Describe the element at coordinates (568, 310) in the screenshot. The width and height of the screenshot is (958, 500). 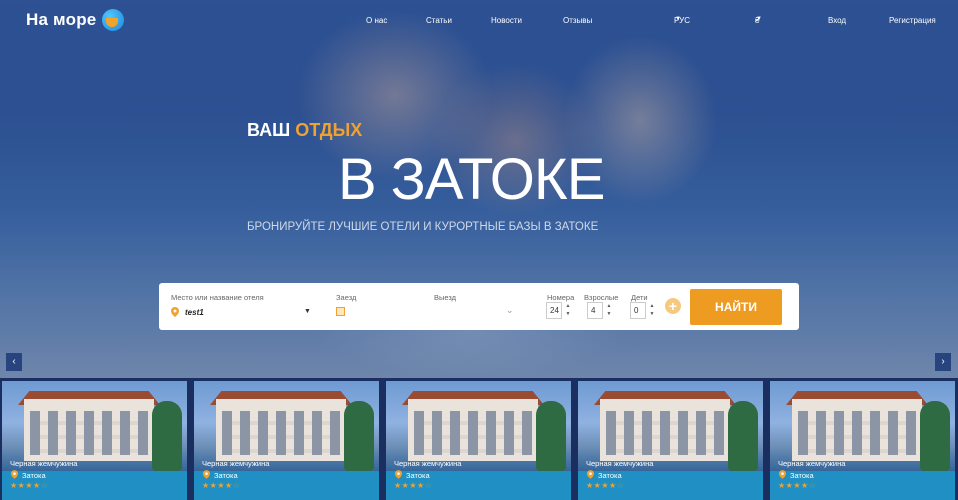
I see `rooms-stepper-arrows: ▲ ▼` at that location.